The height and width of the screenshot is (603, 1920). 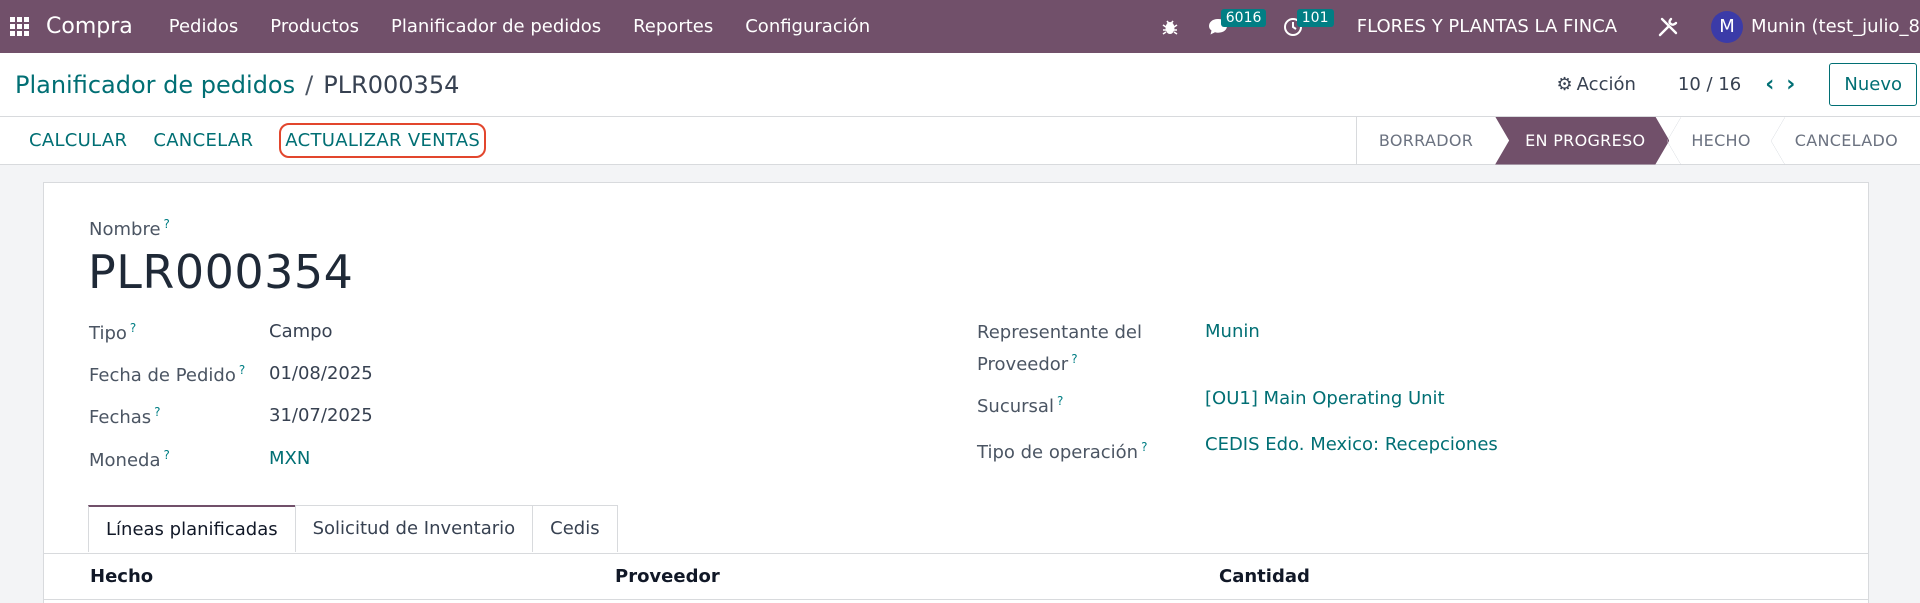 What do you see at coordinates (121, 576) in the screenshot?
I see `column-hecho: Hecho` at bounding box center [121, 576].